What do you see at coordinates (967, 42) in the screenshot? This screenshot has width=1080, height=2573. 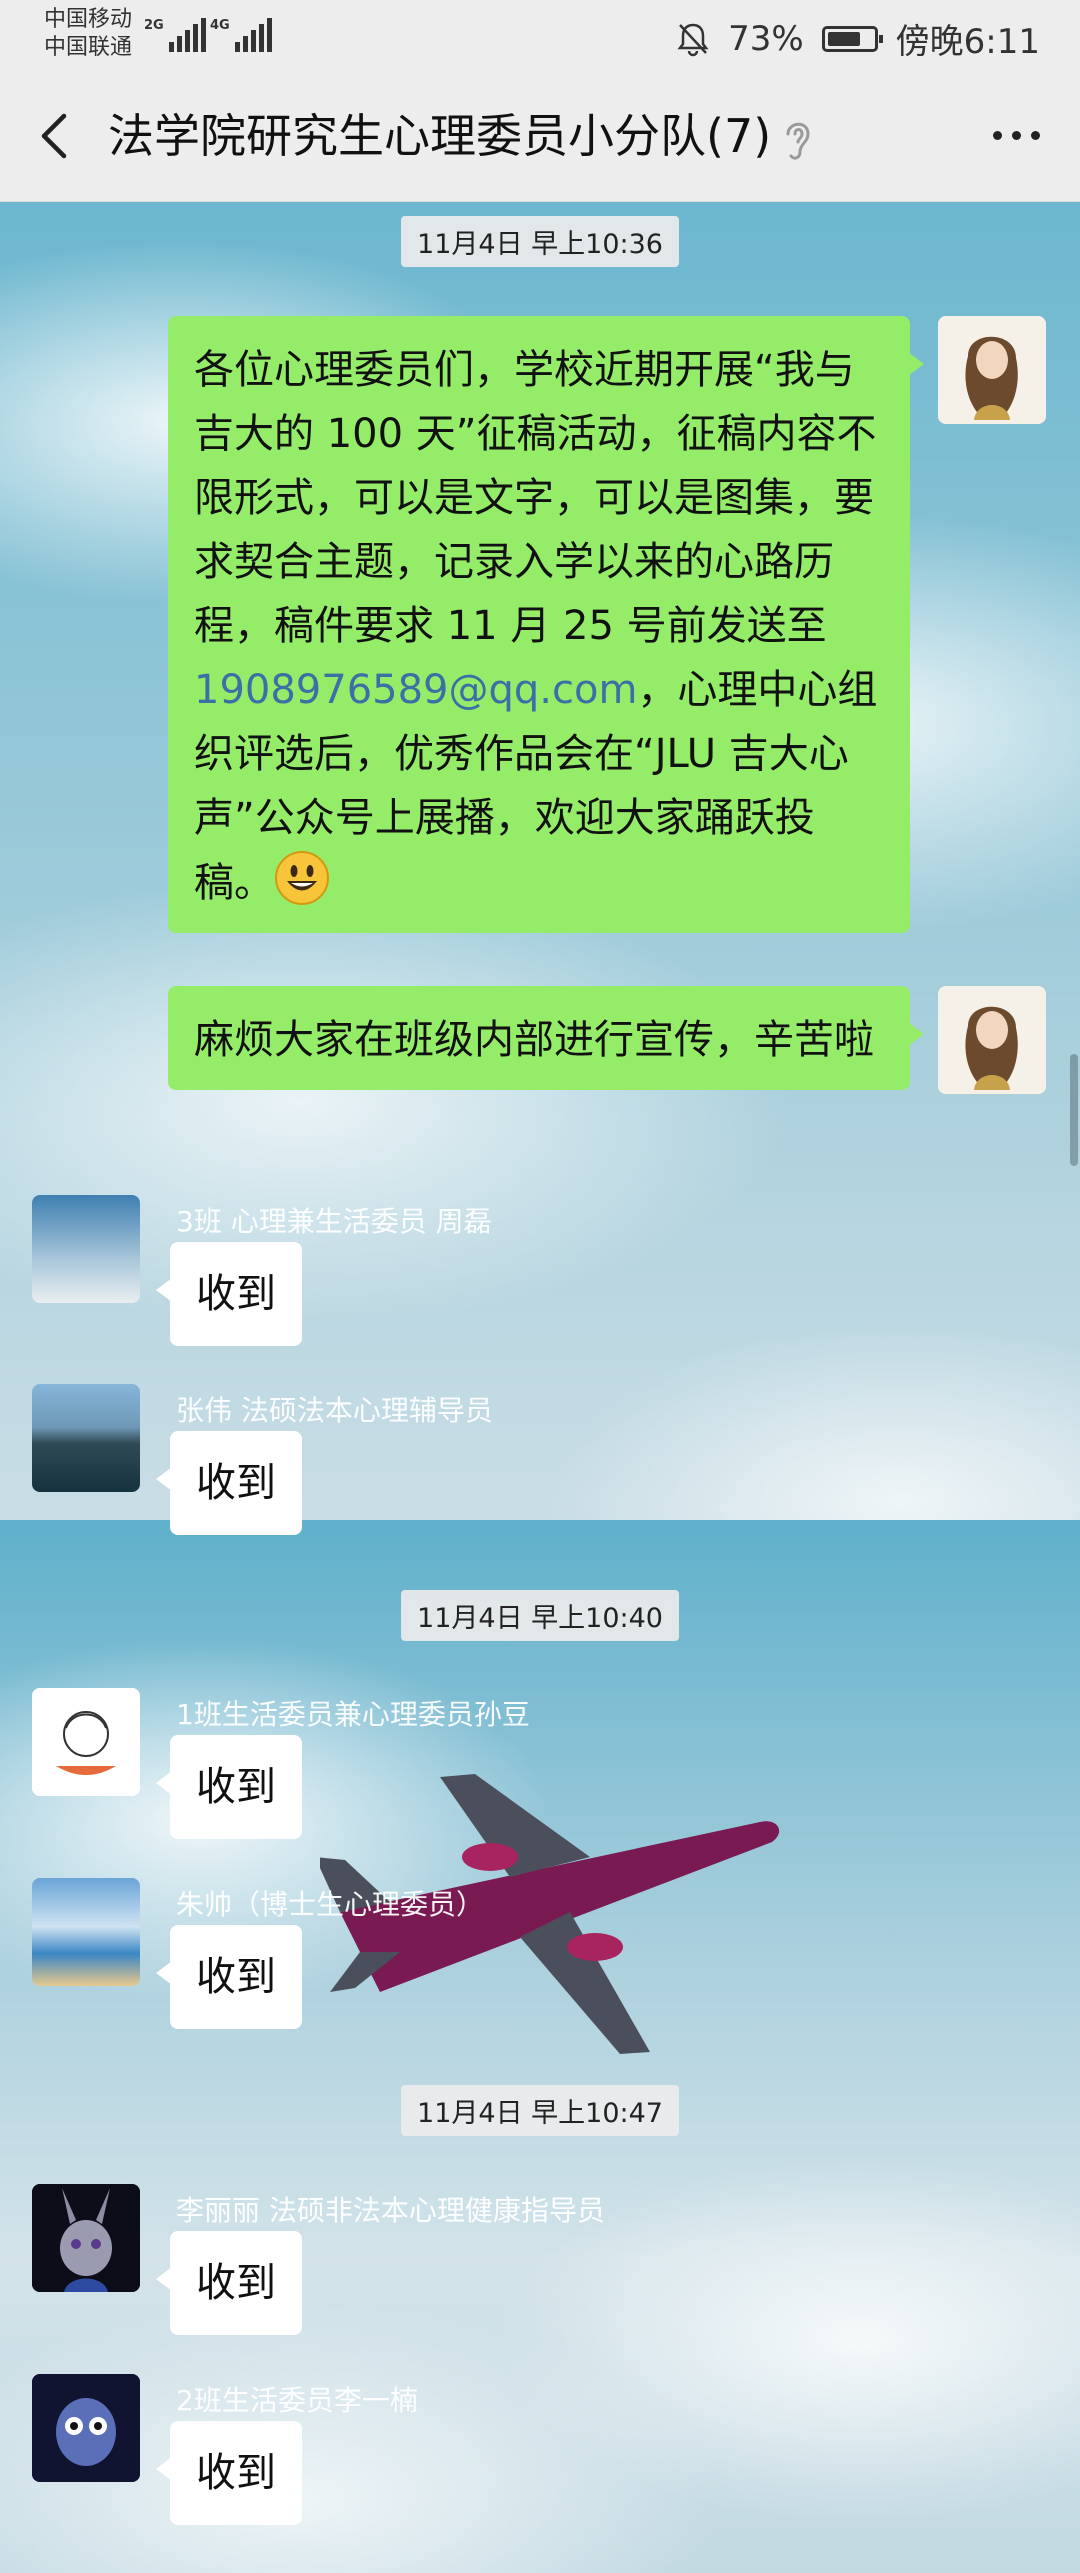 I see `clock: 傍晚6:11` at bounding box center [967, 42].